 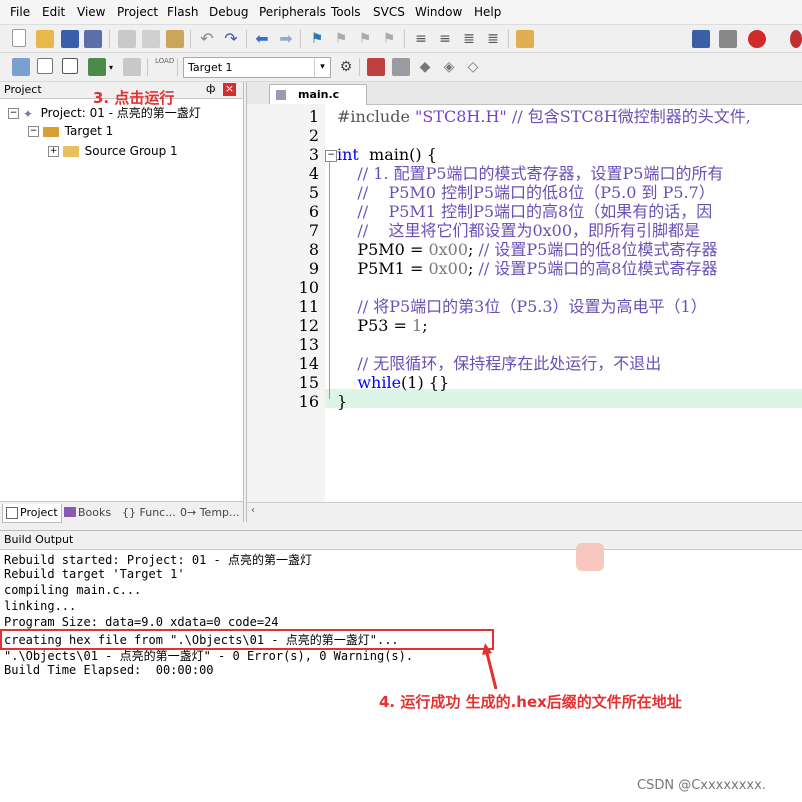 I want to click on code-token: "STC8H.H", so click(x=461, y=116).